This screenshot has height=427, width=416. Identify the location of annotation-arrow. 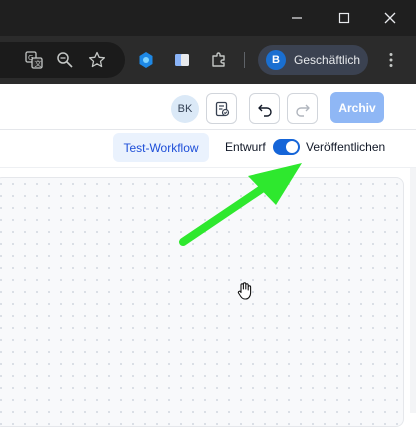
(240, 204).